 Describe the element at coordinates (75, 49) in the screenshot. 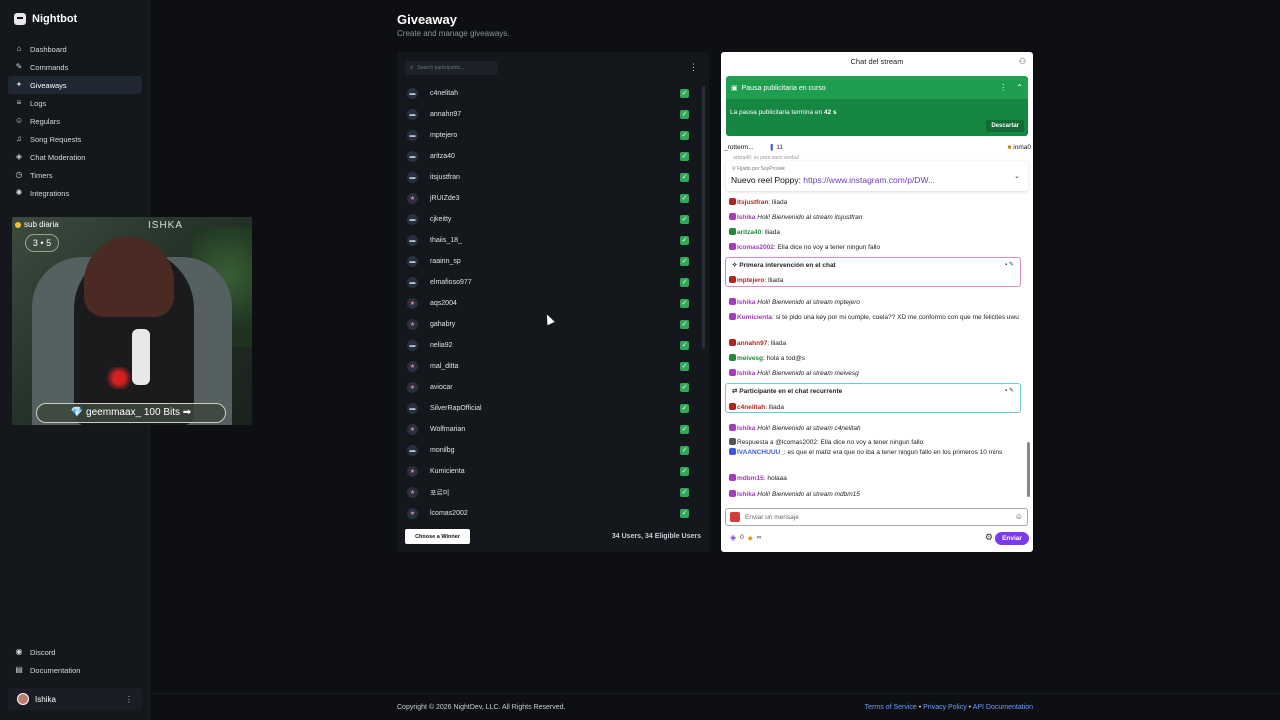

I see `sidebar-item-dashboard: ⌂ Dashboard` at that location.